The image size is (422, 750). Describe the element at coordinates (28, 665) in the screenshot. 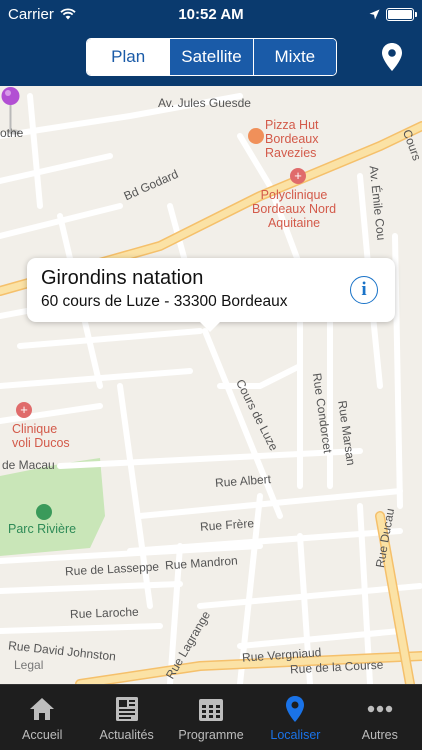

I see `legal-link: Legal` at that location.